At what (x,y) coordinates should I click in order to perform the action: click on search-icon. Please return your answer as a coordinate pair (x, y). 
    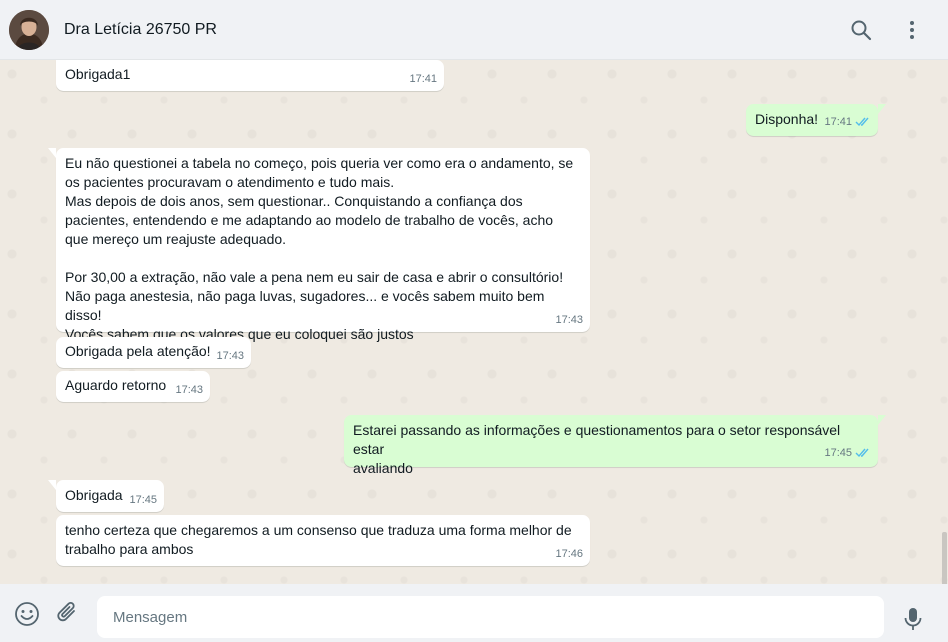
    Looking at the image, I should click on (861, 30).